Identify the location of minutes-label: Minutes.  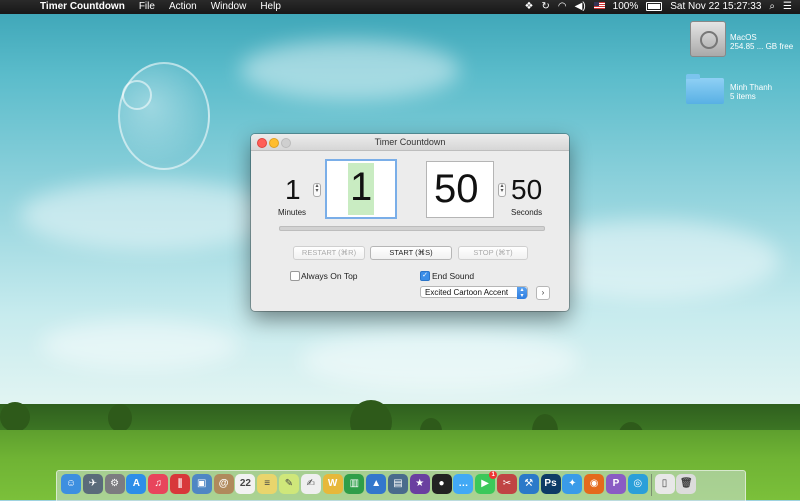
(292, 212).